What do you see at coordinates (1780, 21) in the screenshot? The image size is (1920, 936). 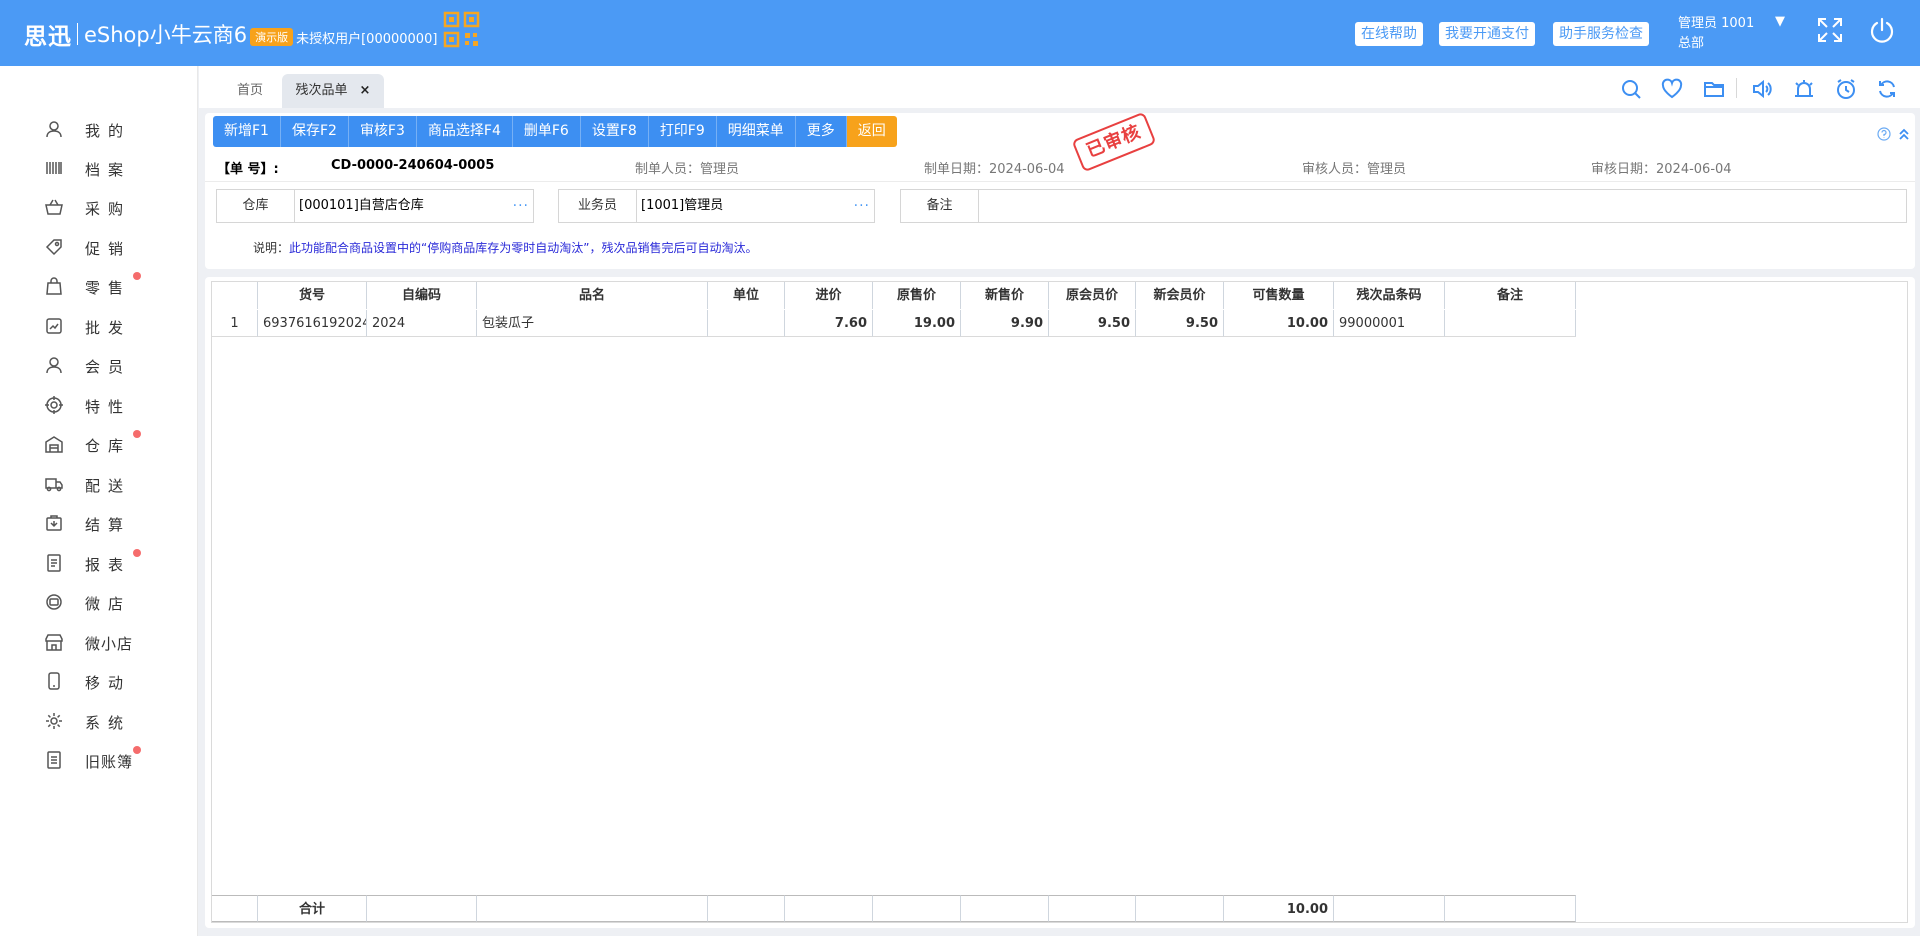 I see `chevron-down-icon: ▼` at bounding box center [1780, 21].